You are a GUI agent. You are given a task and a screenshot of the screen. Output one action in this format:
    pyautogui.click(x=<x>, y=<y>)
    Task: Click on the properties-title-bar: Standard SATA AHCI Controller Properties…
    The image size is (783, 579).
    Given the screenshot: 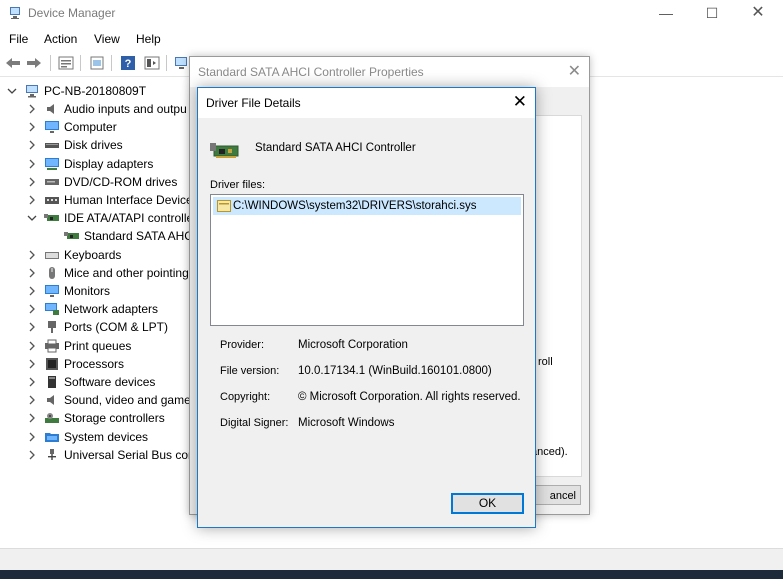 What is the action you would take?
    pyautogui.click(x=389, y=72)
    